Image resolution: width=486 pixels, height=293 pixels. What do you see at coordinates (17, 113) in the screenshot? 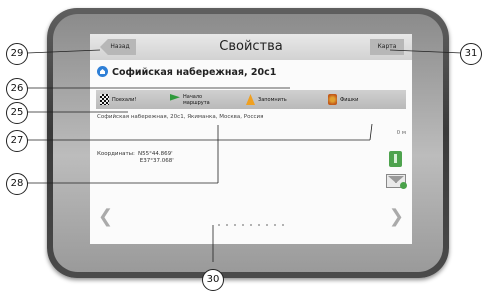
I see `callout-25: 25` at bounding box center [17, 113].